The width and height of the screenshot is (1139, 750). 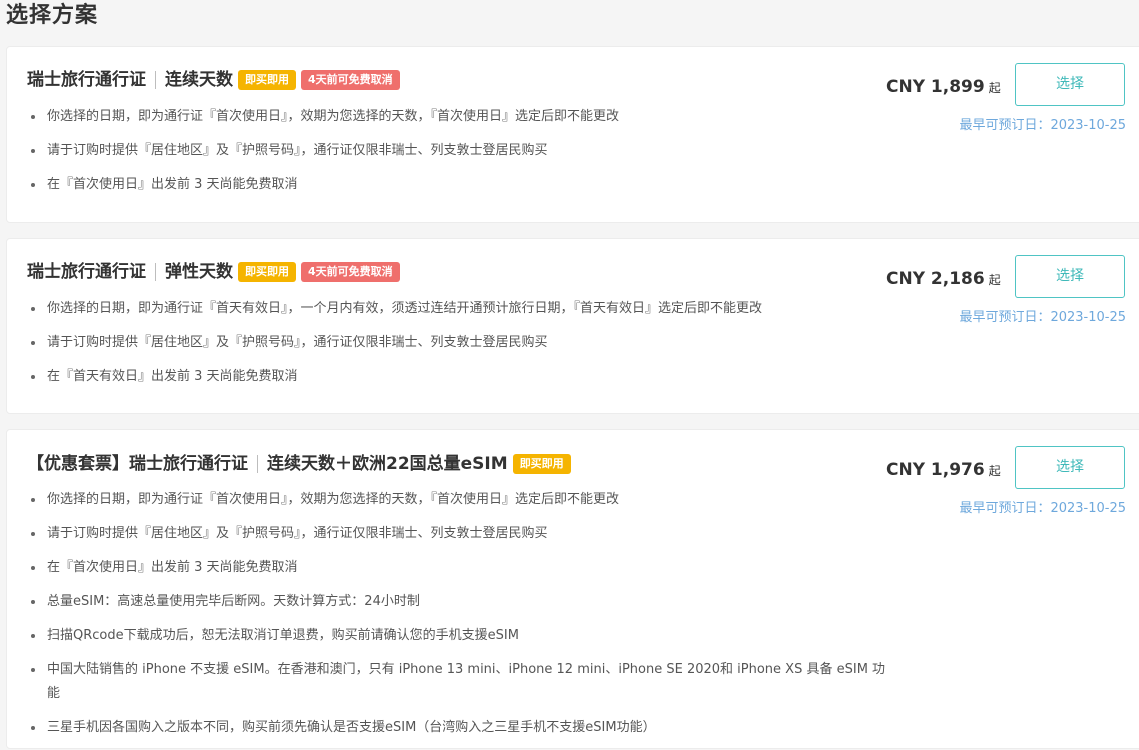 I want to click on price-amount: CNY 2,186, so click(x=935, y=279).